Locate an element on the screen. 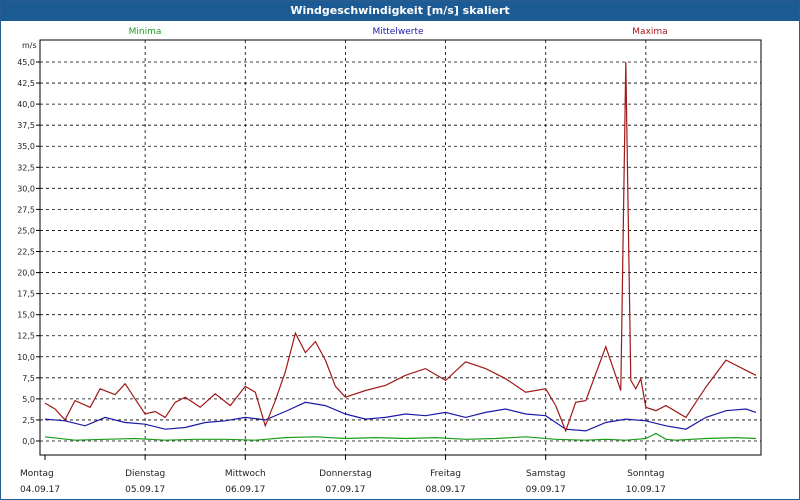 This screenshot has height=500, width=800. x-date-label: 04.09.17 is located at coordinates (40, 490).